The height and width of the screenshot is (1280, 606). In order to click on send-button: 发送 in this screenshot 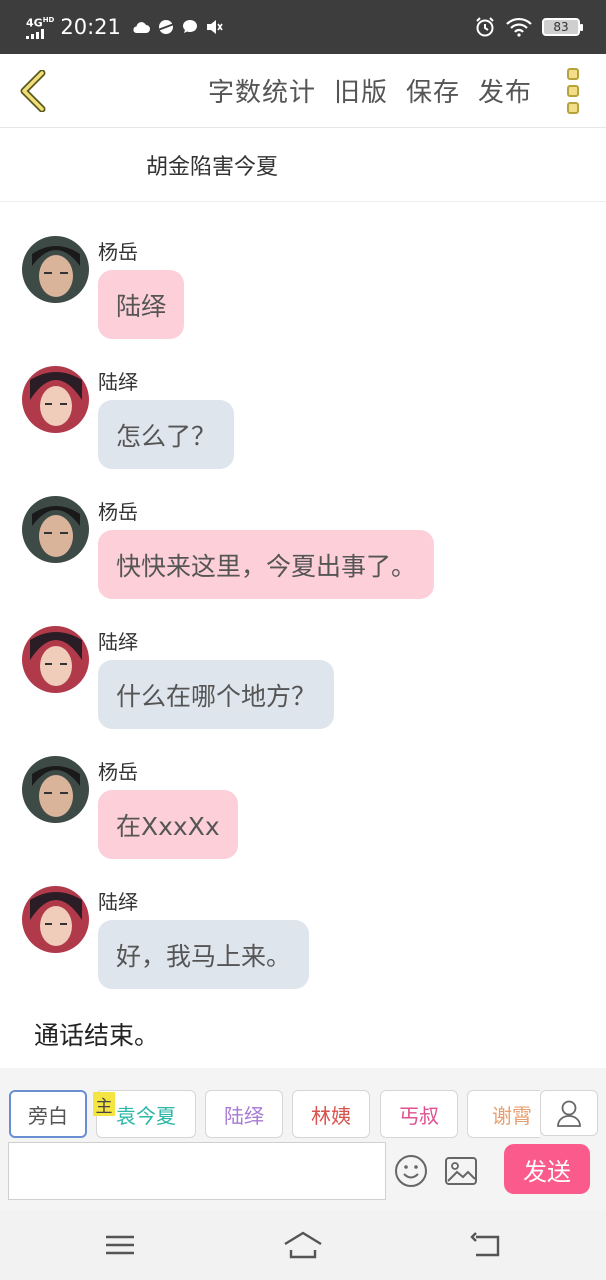, I will do `click(547, 1169)`.